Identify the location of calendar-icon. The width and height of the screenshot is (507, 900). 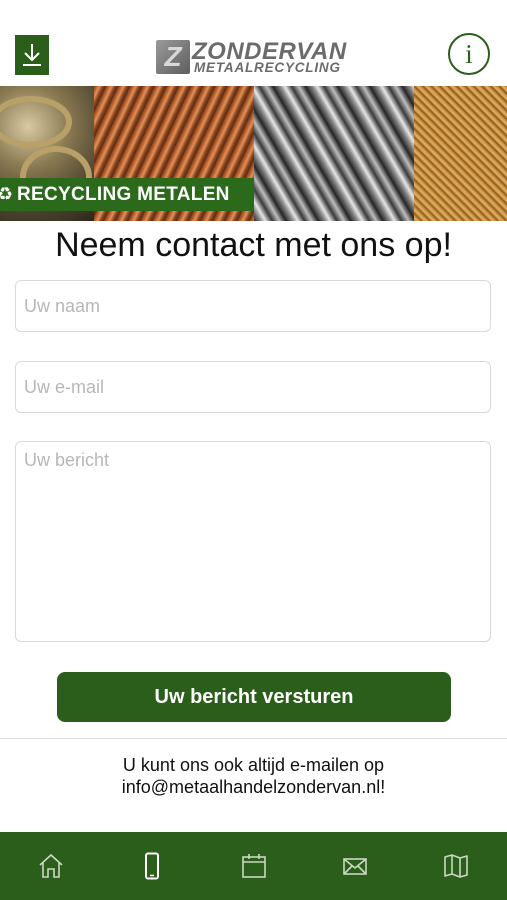
(253, 866).